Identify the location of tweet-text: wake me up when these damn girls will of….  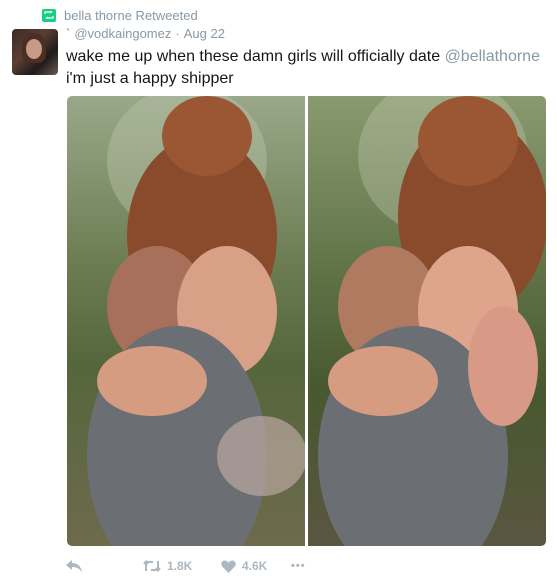
(306, 68).